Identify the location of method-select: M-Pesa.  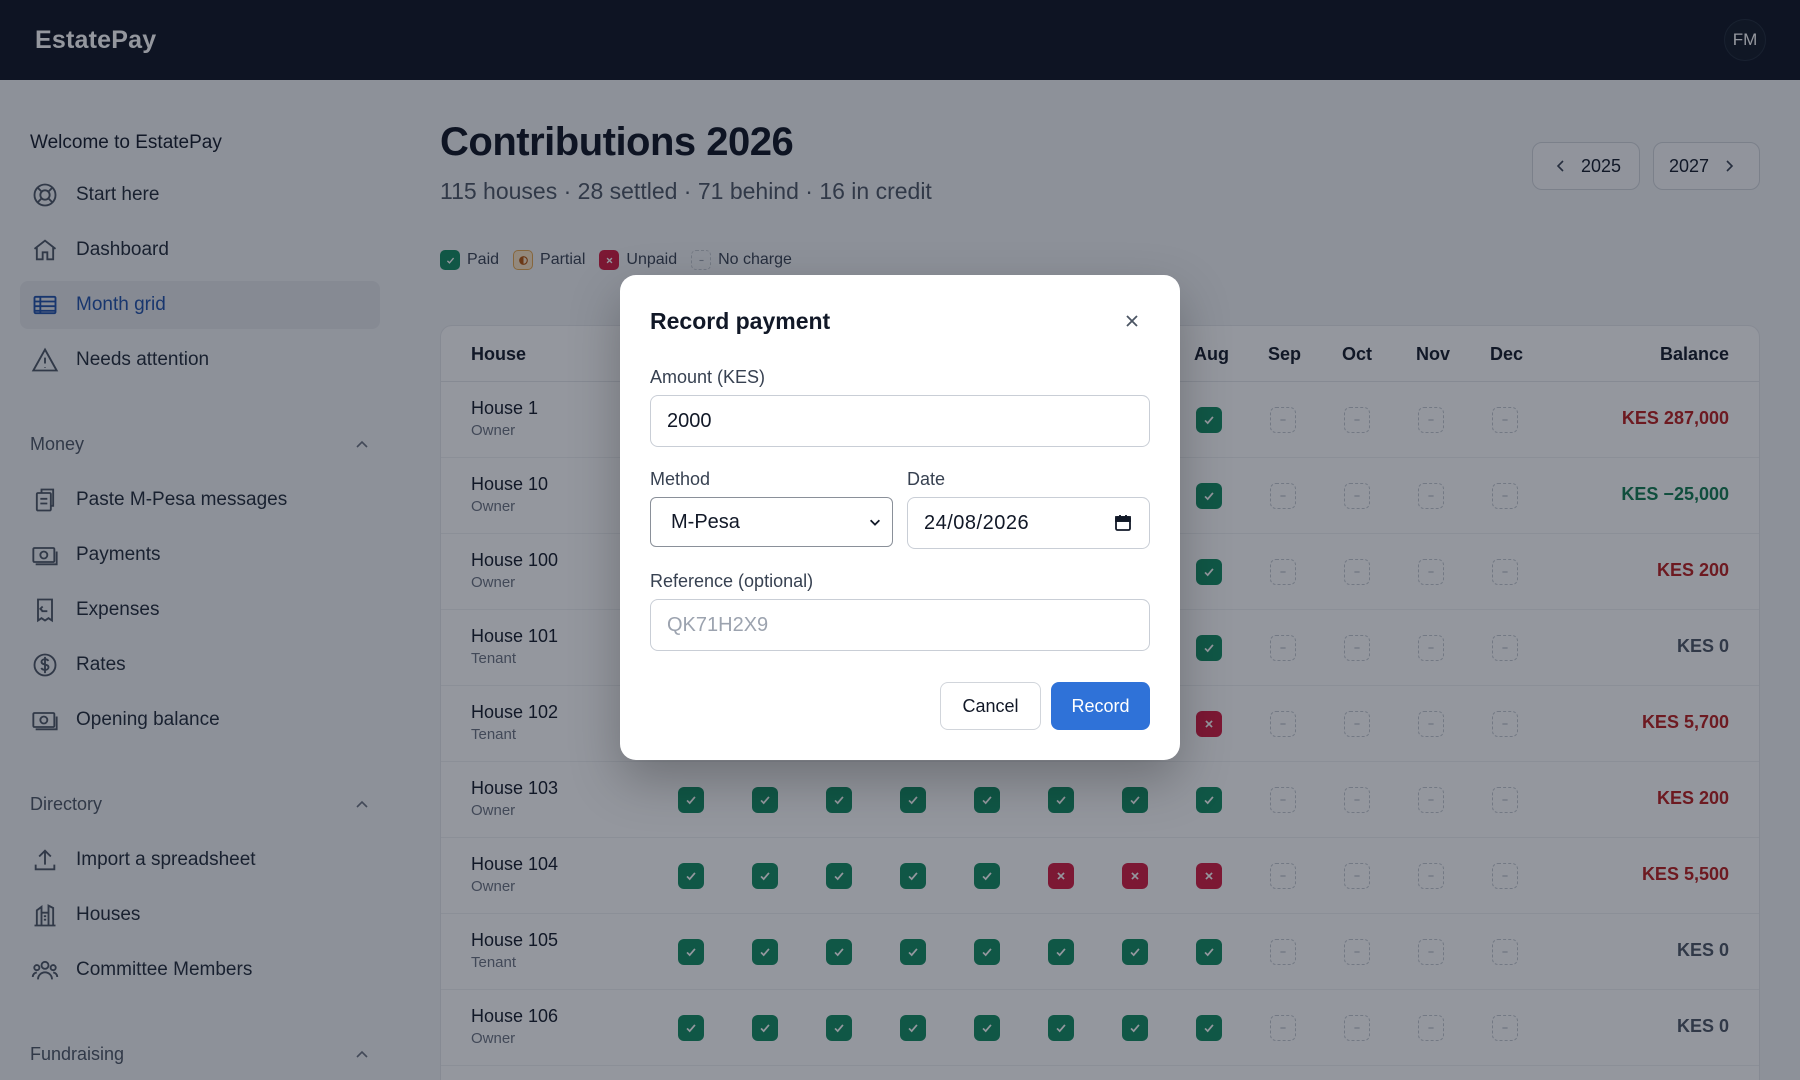
(771, 522).